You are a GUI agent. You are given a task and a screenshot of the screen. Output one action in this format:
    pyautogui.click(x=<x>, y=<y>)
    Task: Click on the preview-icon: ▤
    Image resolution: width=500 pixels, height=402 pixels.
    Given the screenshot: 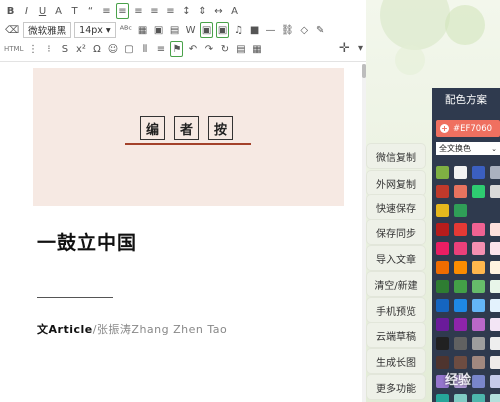 What is the action you would take?
    pyautogui.click(x=240, y=49)
    